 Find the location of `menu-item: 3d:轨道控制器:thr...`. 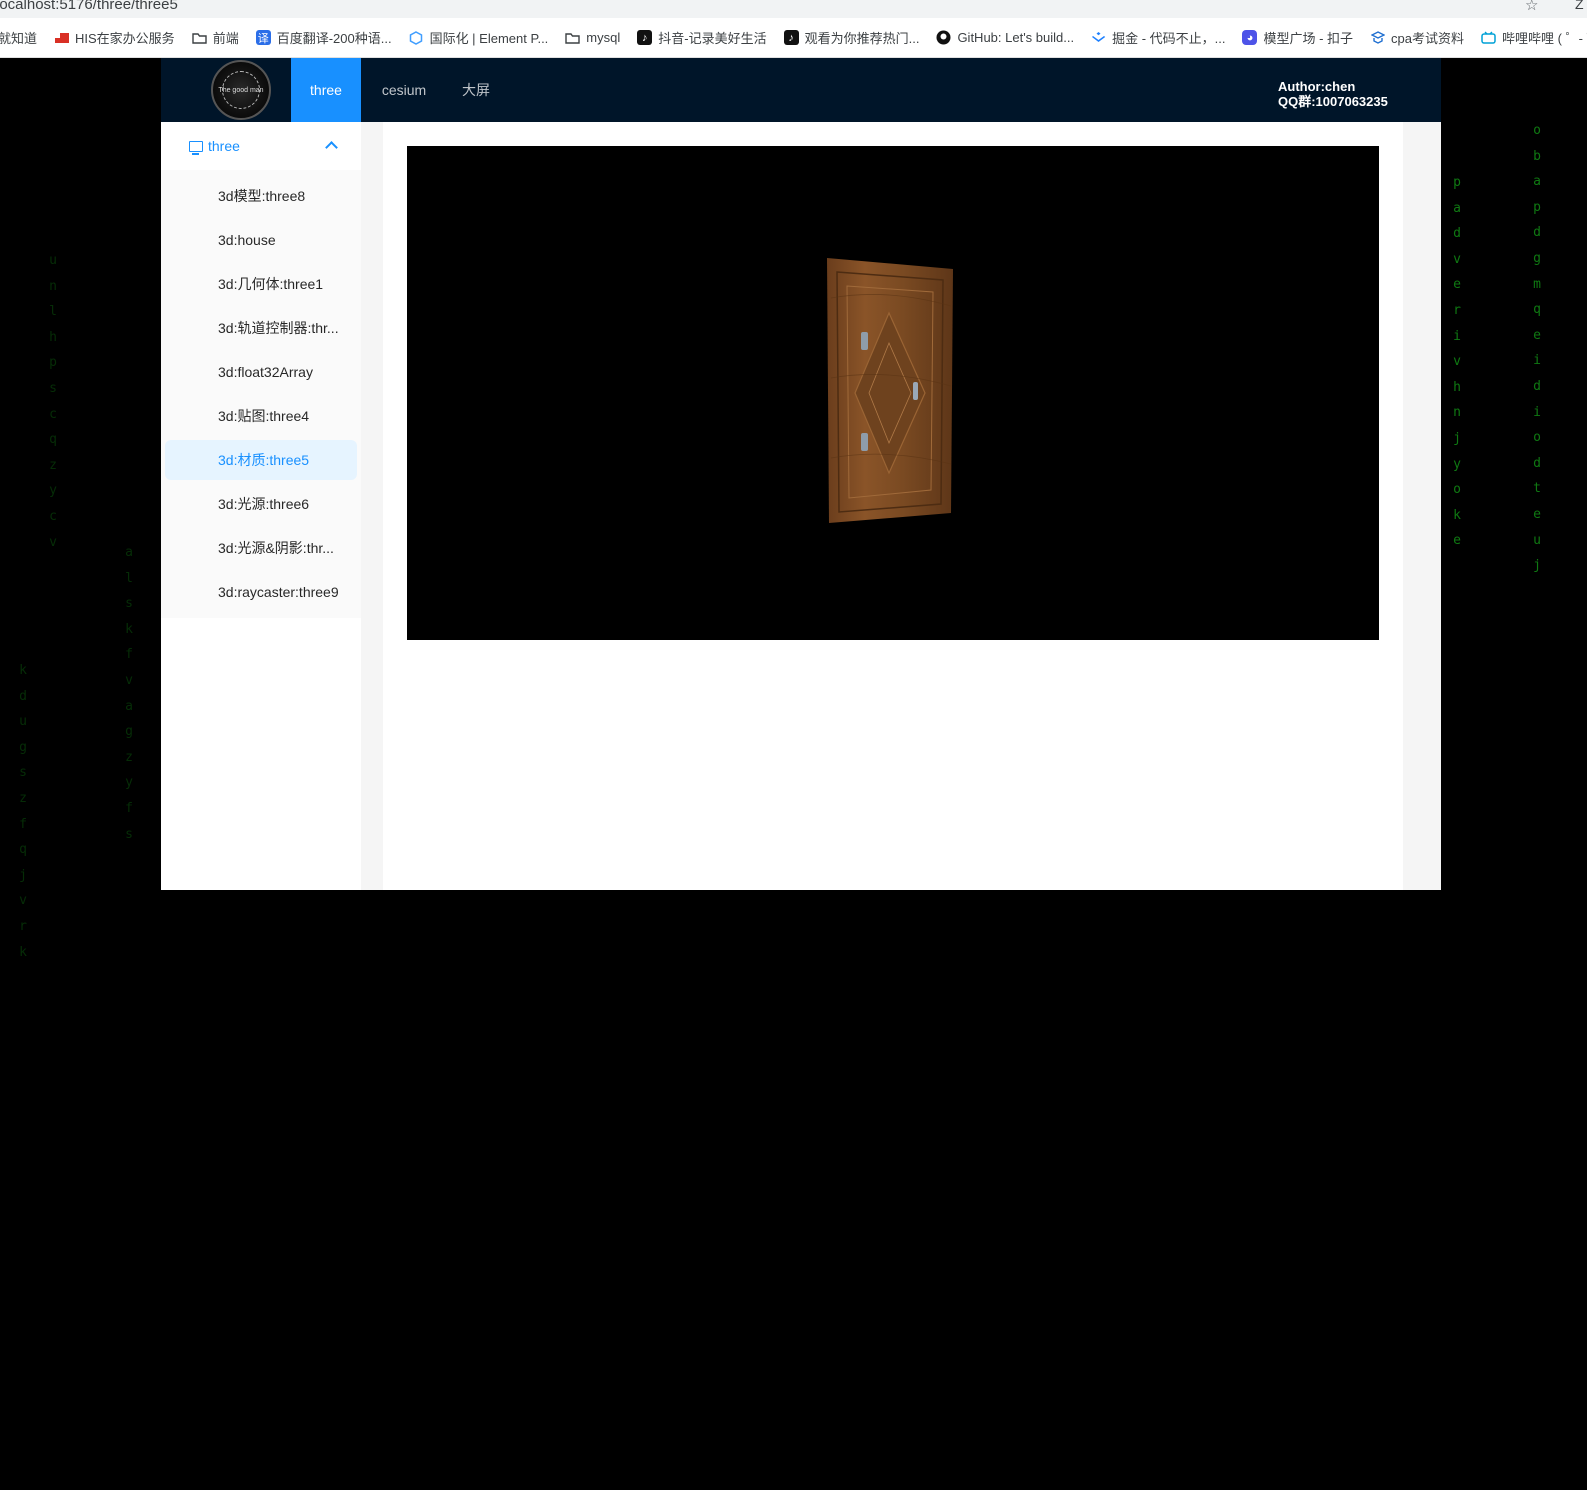

menu-item: 3d:轨道控制器:thr... is located at coordinates (261, 328).